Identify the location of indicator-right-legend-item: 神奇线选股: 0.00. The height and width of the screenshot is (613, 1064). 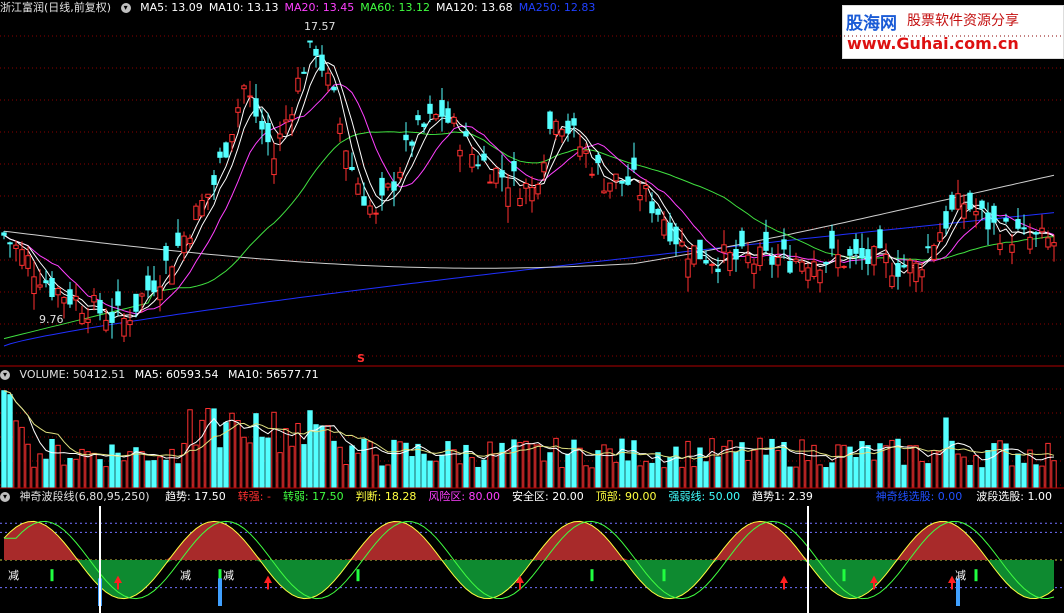
(919, 496).